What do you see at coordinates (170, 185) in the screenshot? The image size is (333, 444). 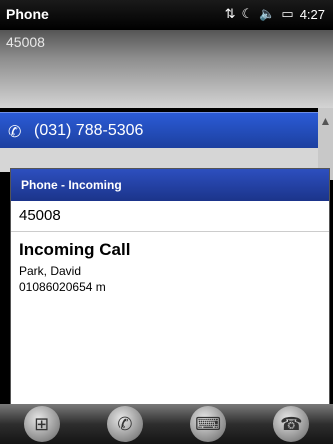 I see `dialog-title: Phone - Incoming` at bounding box center [170, 185].